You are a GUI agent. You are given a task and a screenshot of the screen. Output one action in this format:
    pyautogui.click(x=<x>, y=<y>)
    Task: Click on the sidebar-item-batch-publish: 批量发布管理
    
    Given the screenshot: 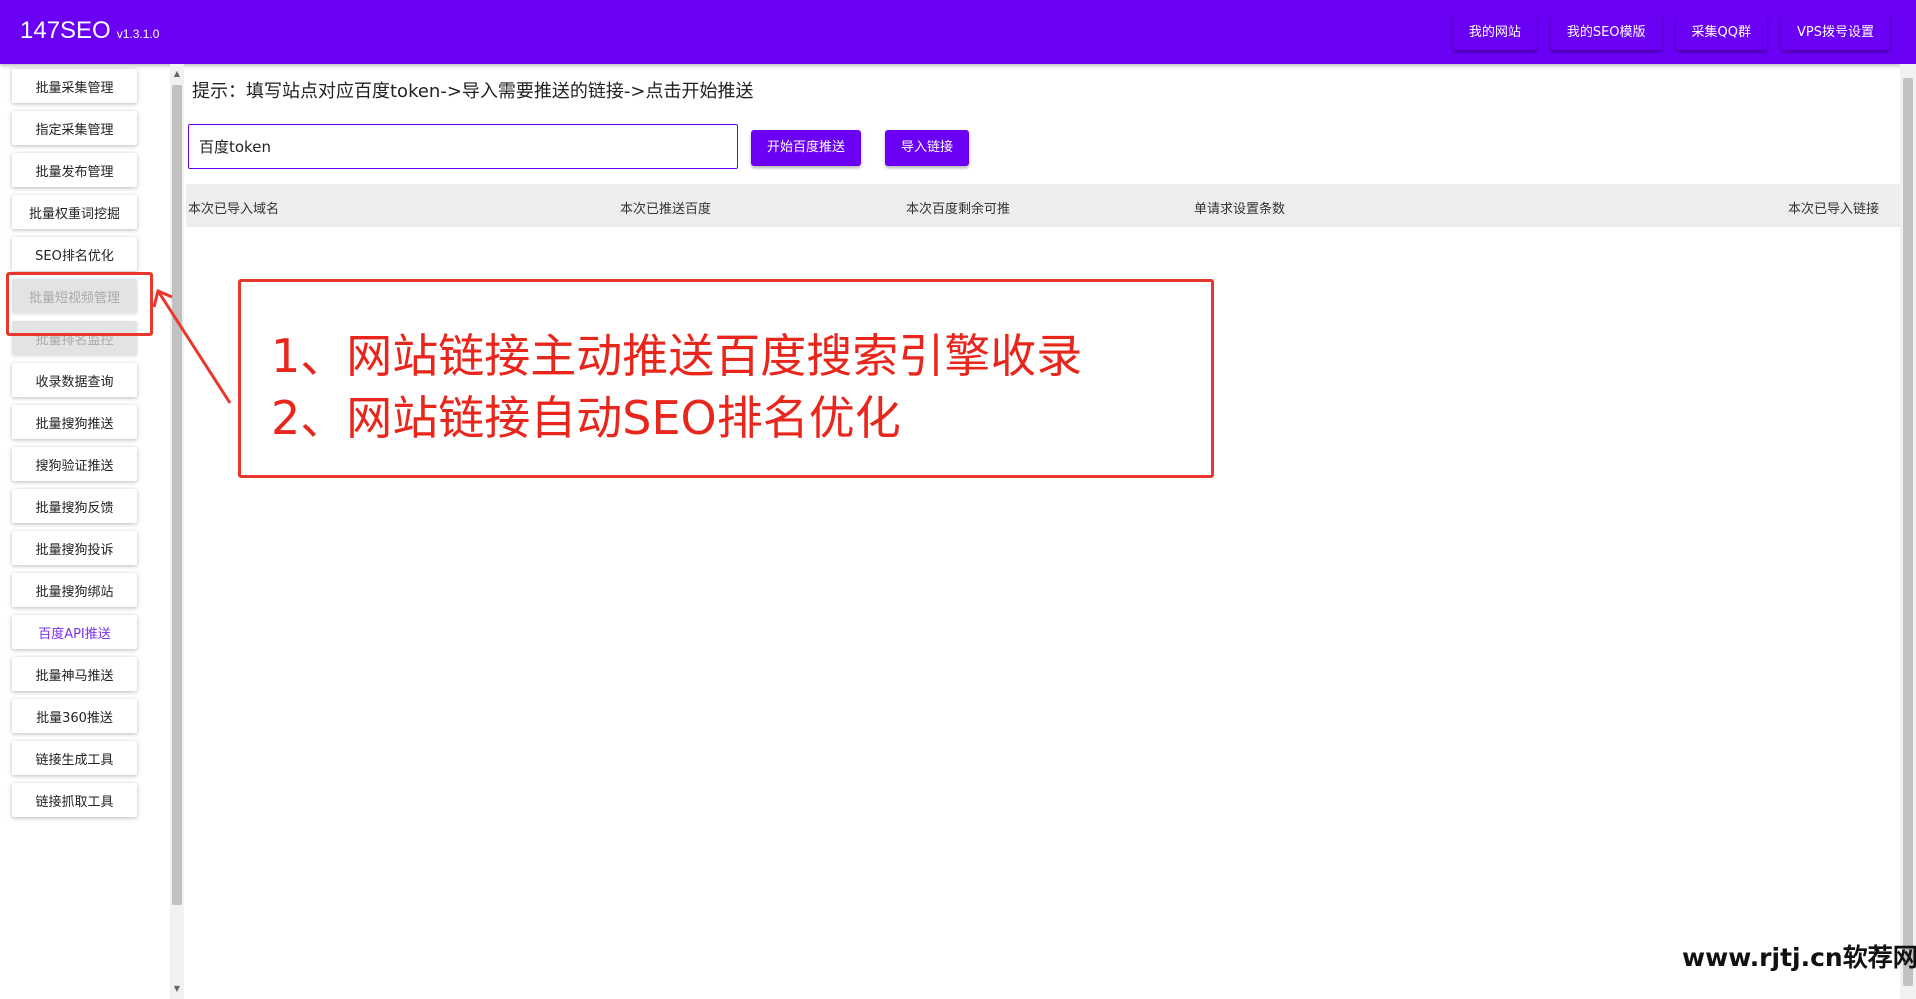 What is the action you would take?
    pyautogui.click(x=74, y=170)
    